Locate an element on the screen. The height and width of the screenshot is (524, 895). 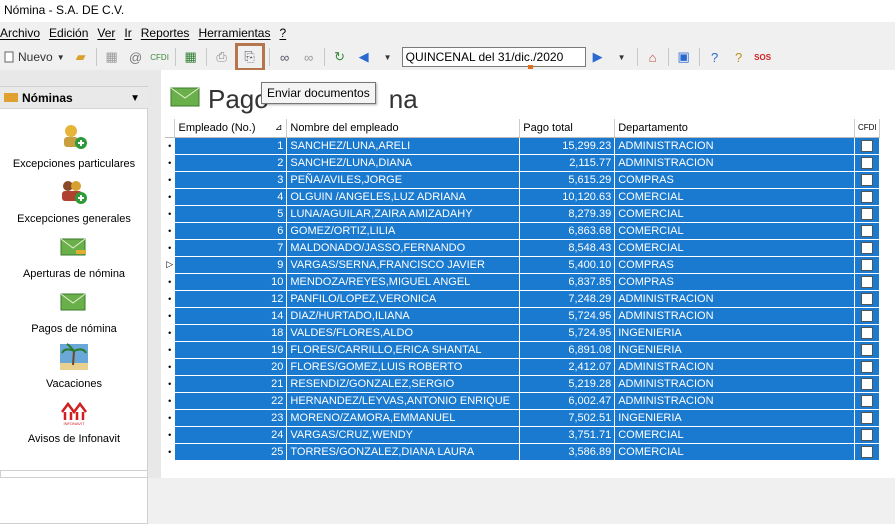
column-header-employee-no: Empleado (No.) ⊿ is located at coordinates (231, 128).